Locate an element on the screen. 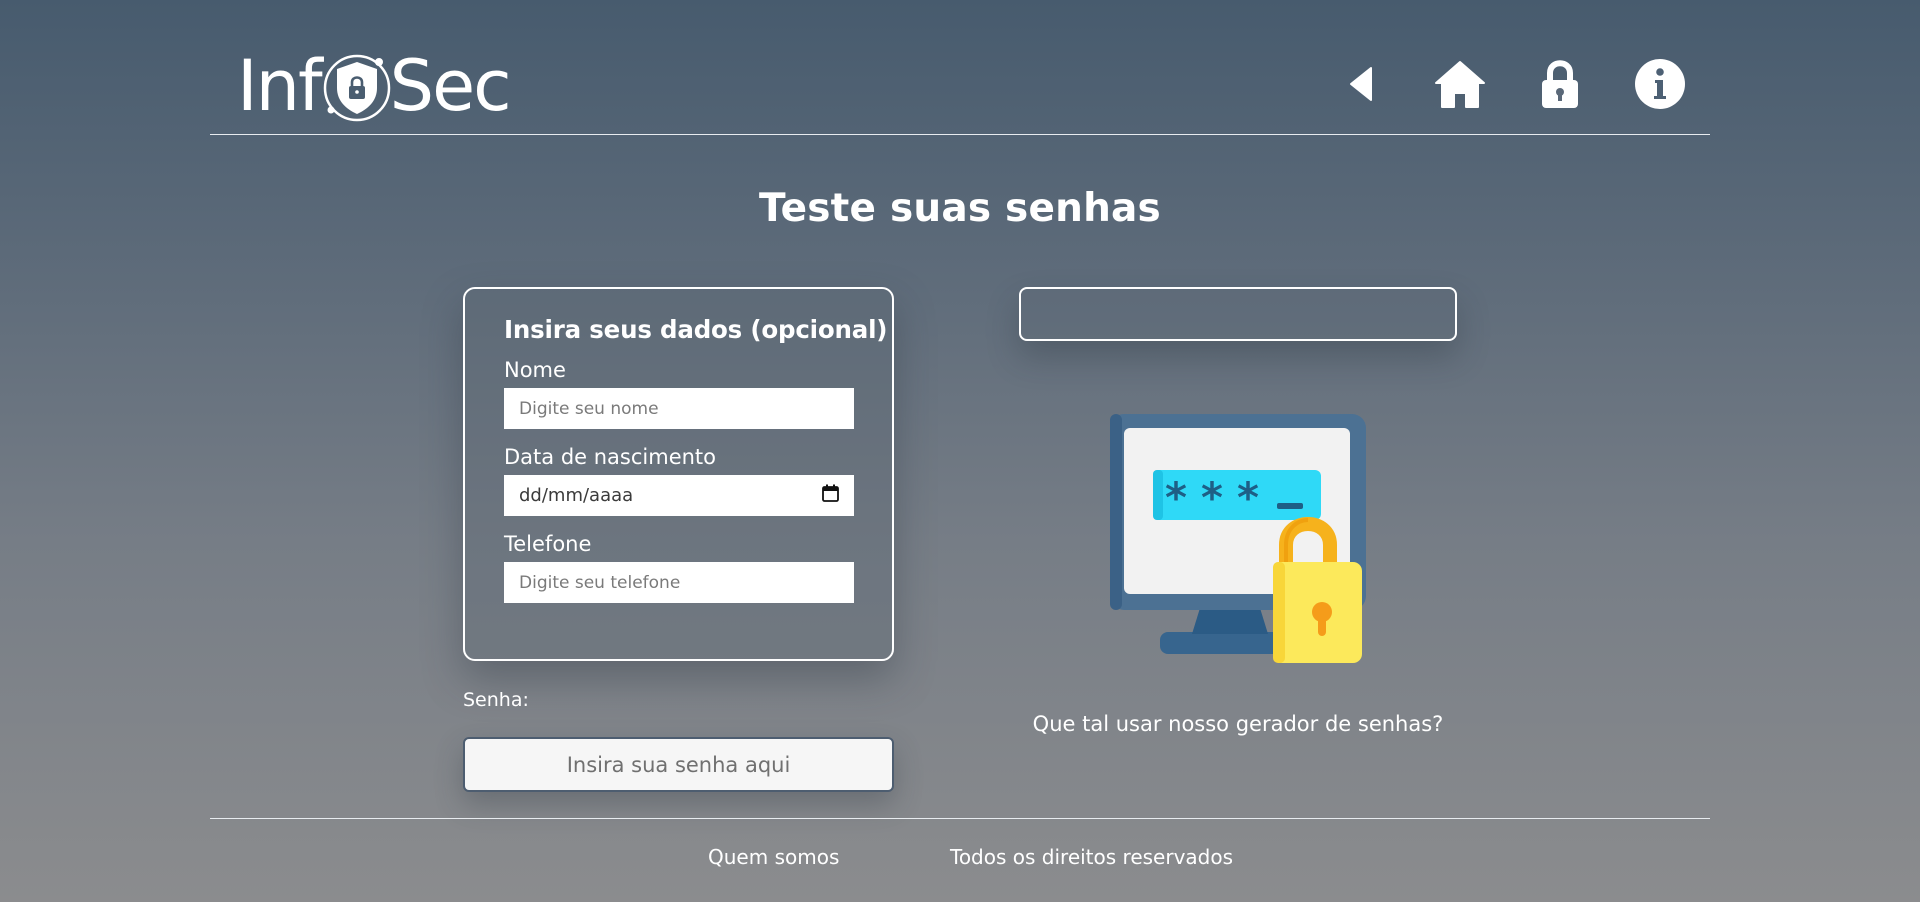 This screenshot has height=902, width=1920. calendar-icon is located at coordinates (830, 495).